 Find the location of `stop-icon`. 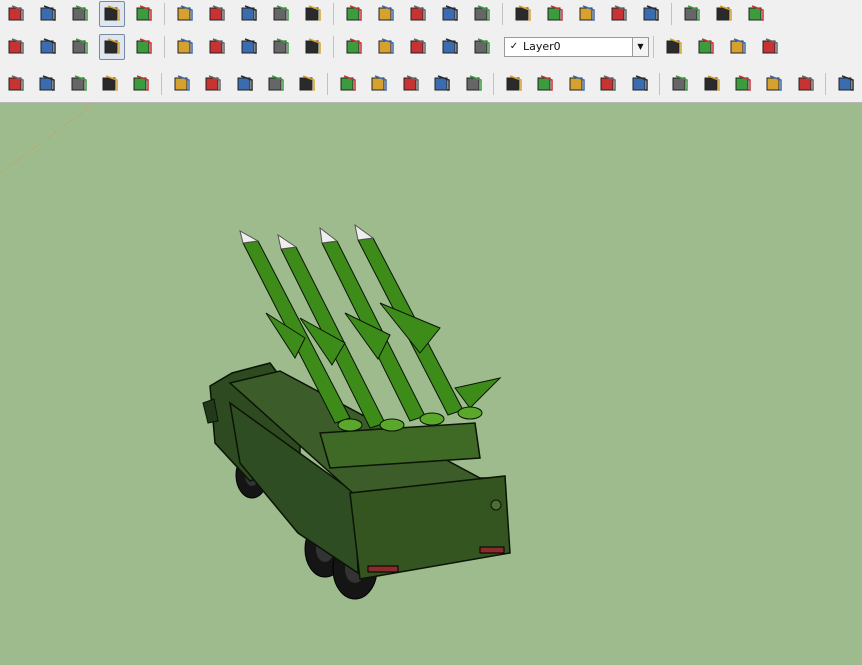

stop-icon is located at coordinates (738, 47).